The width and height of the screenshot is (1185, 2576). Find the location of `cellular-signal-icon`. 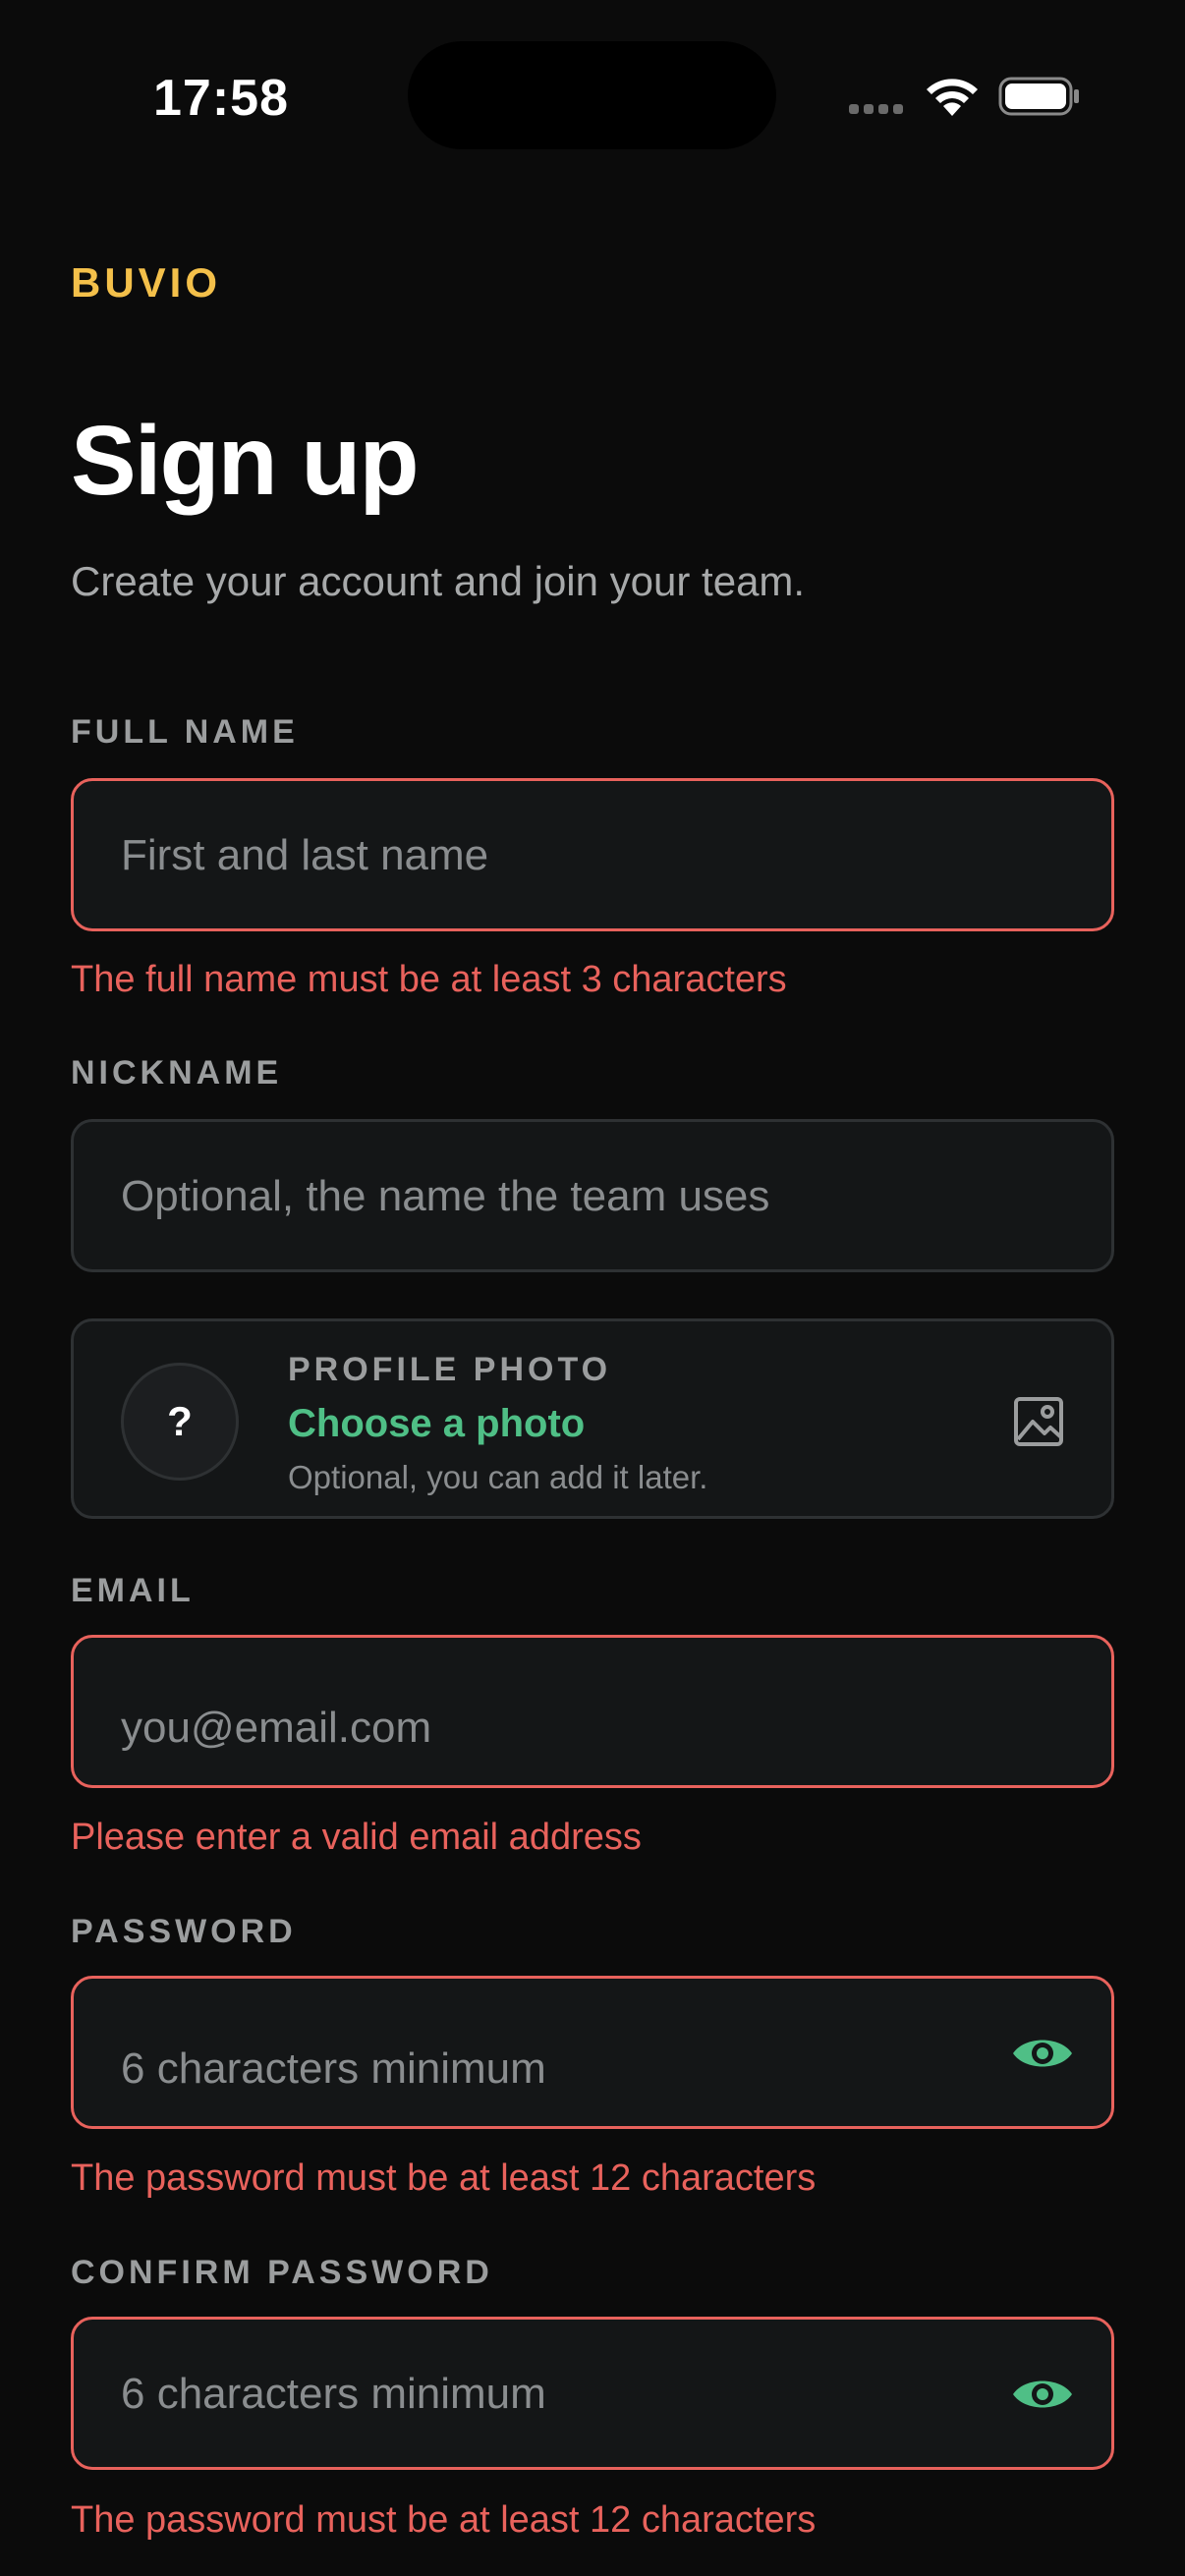

cellular-signal-icon is located at coordinates (879, 110).